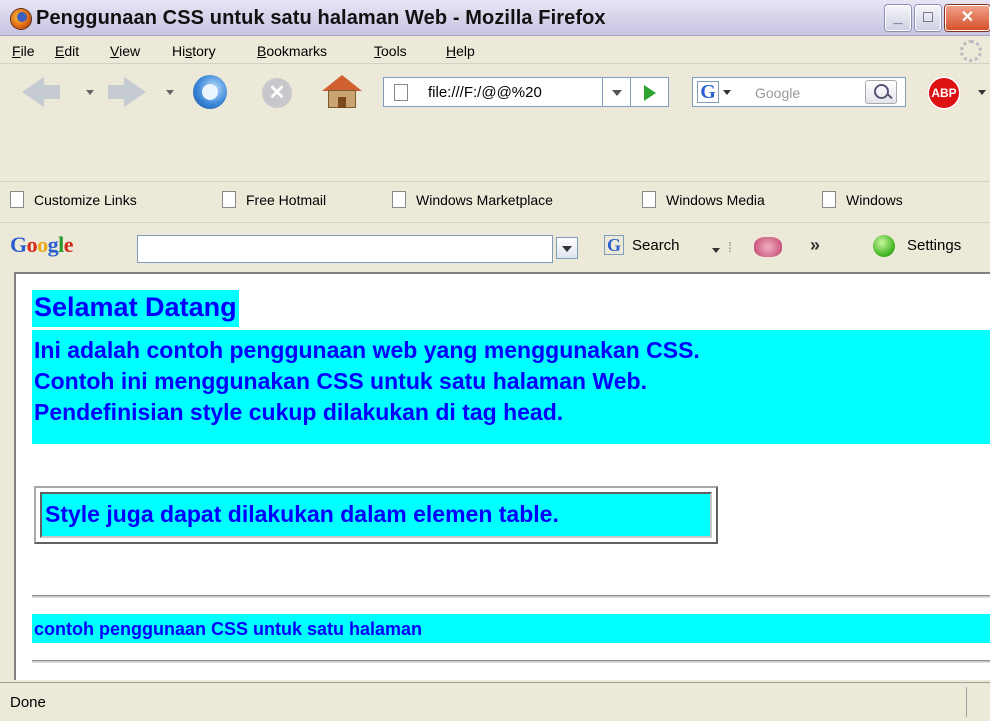  Describe the element at coordinates (390, 51) in the screenshot. I see `menu-tools: Tools` at that location.